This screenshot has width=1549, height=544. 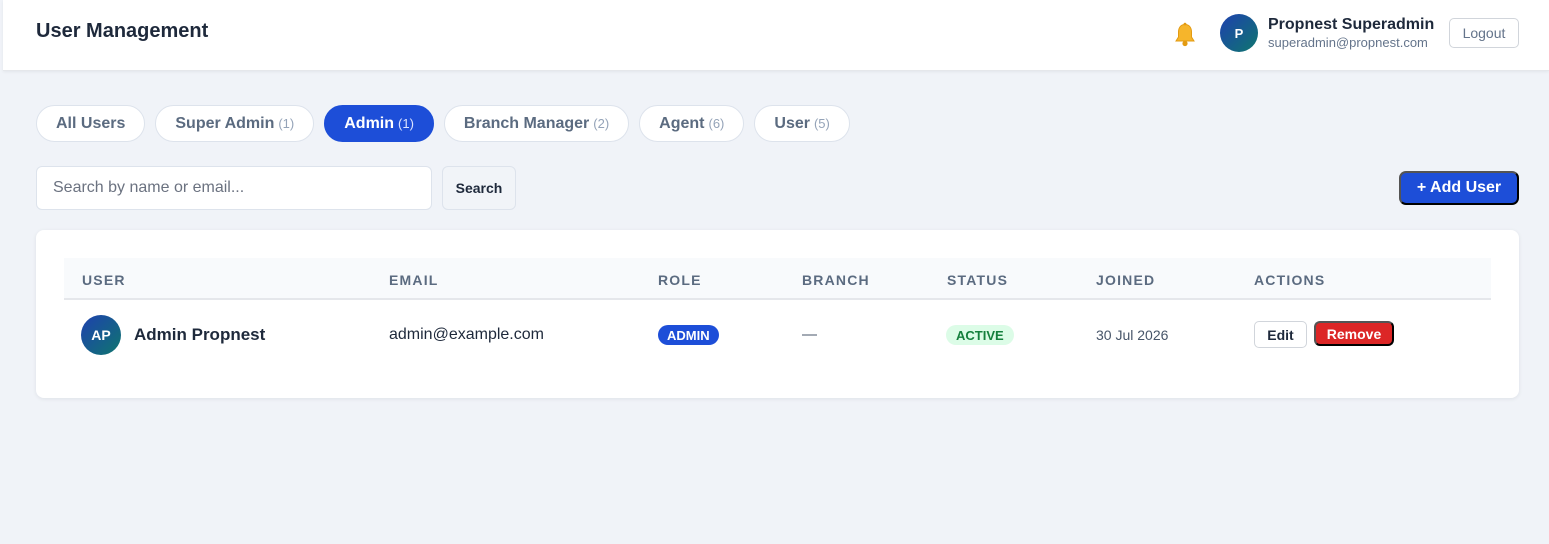 What do you see at coordinates (1459, 188) in the screenshot?
I see `add-user-button: + Add User` at bounding box center [1459, 188].